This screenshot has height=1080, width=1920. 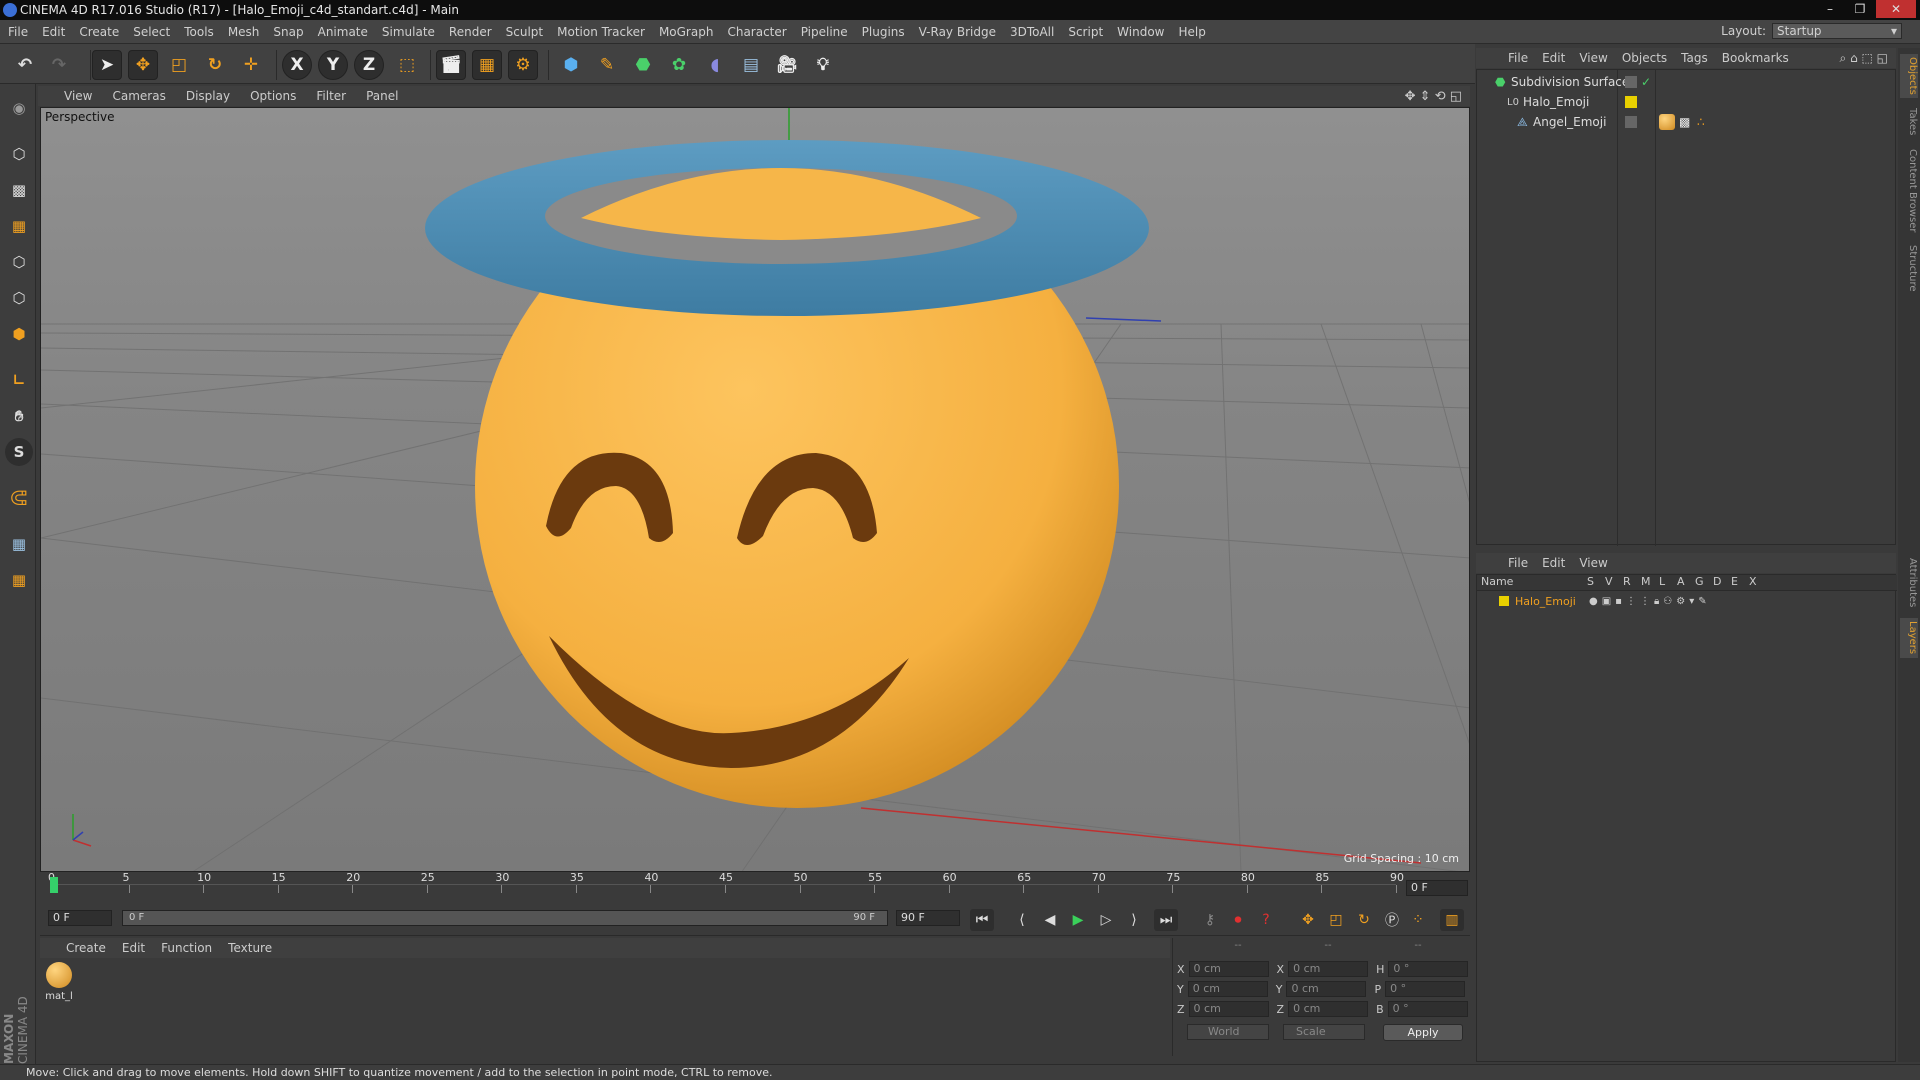 What do you see at coordinates (1106, 920) in the screenshot?
I see `next-frame-button: ▷` at bounding box center [1106, 920].